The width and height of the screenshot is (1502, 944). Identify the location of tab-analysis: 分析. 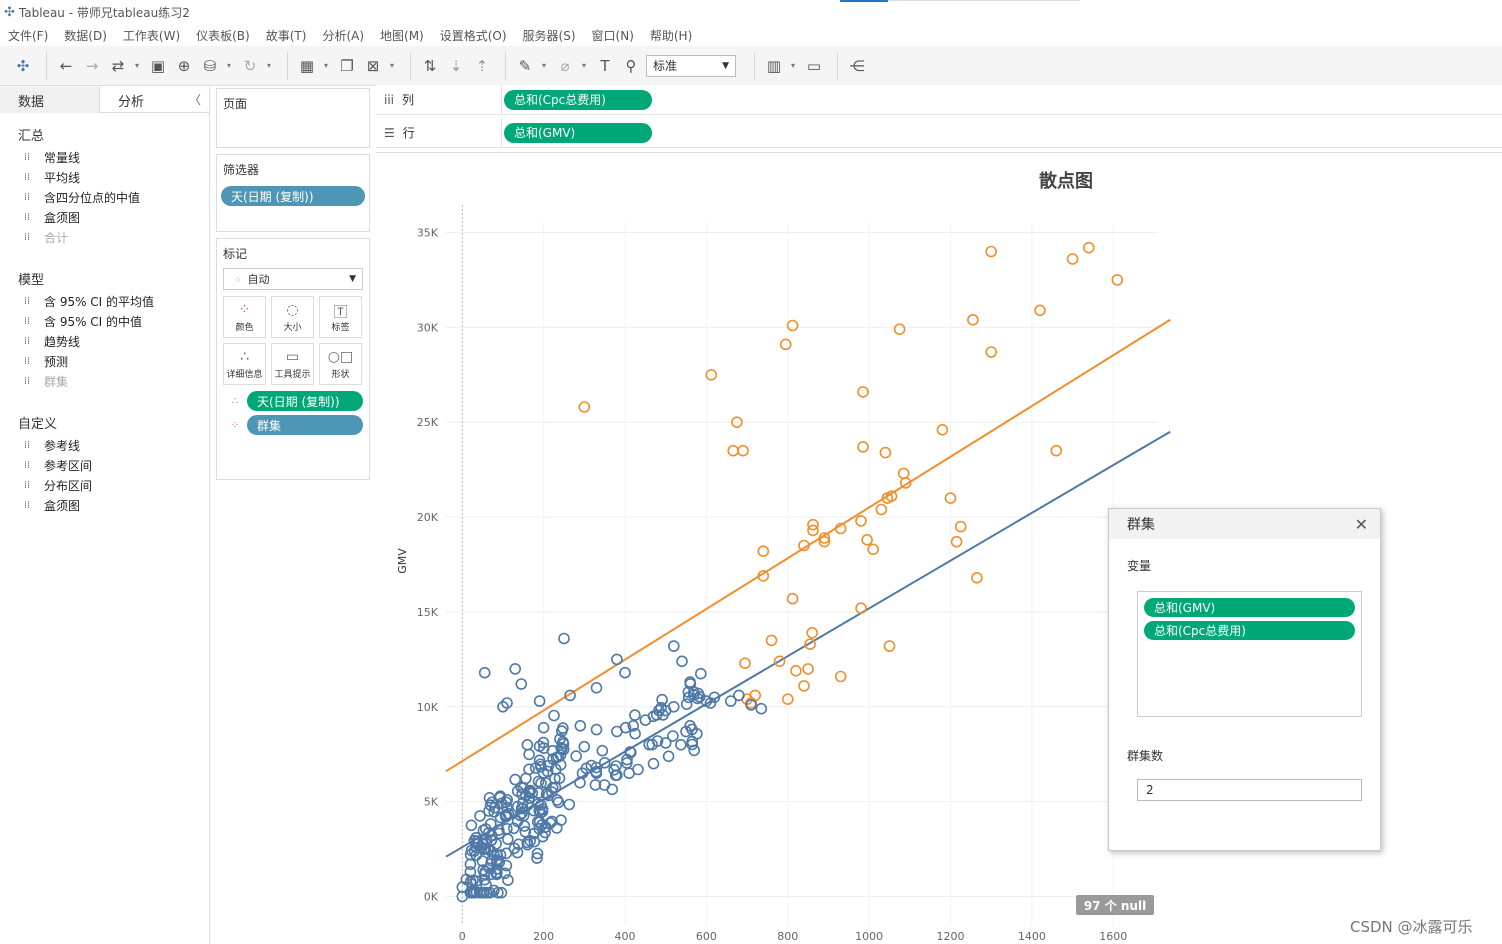
(150, 100).